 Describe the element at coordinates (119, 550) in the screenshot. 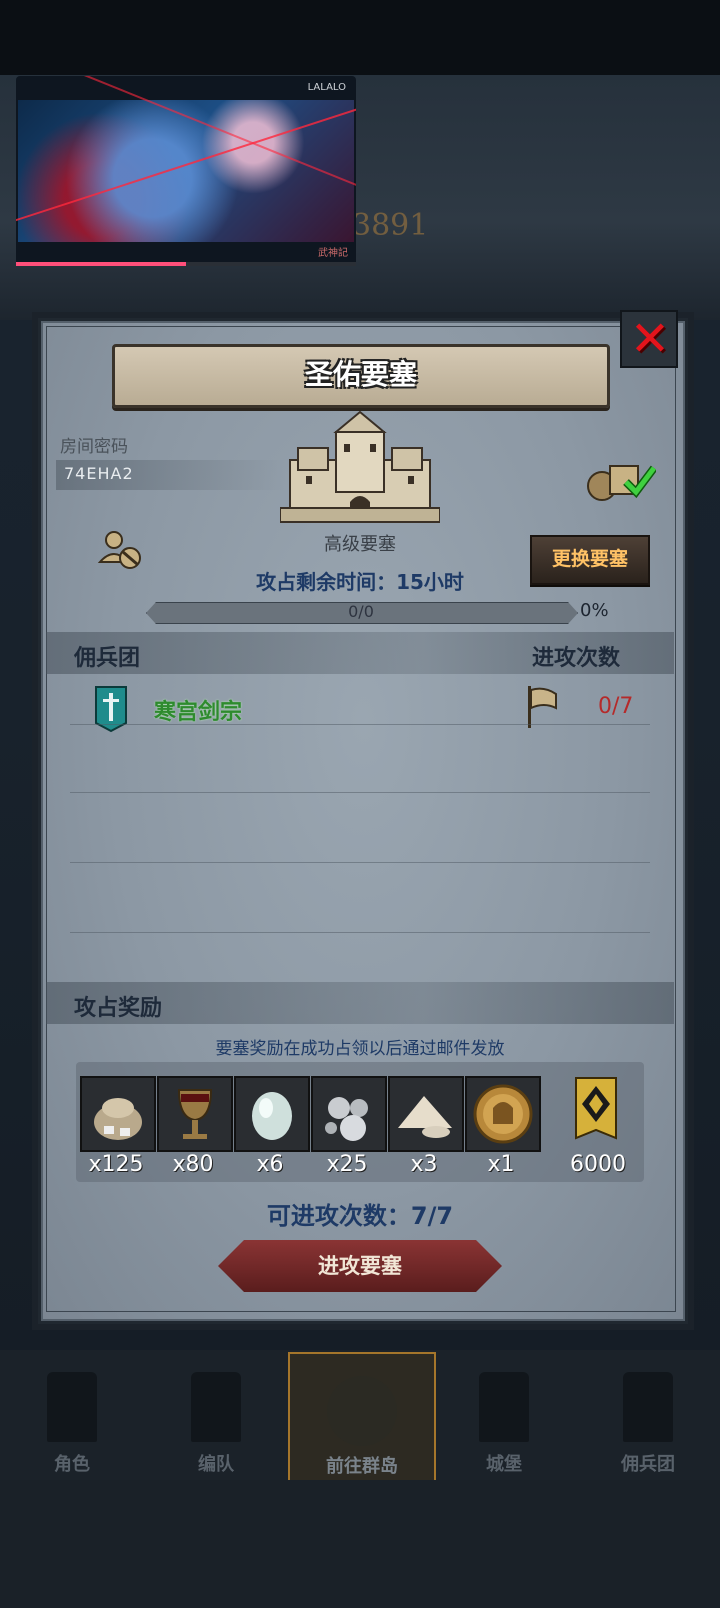

I see `no-entry-user-icon` at that location.